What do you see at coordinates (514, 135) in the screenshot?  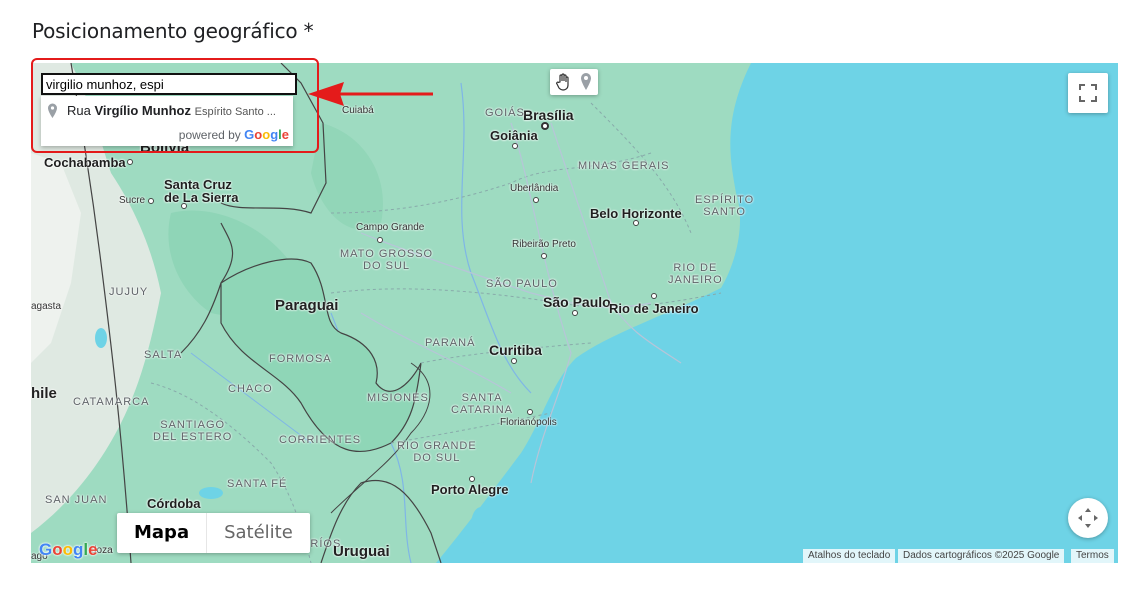 I see `map-label-goiania: Goiânia` at bounding box center [514, 135].